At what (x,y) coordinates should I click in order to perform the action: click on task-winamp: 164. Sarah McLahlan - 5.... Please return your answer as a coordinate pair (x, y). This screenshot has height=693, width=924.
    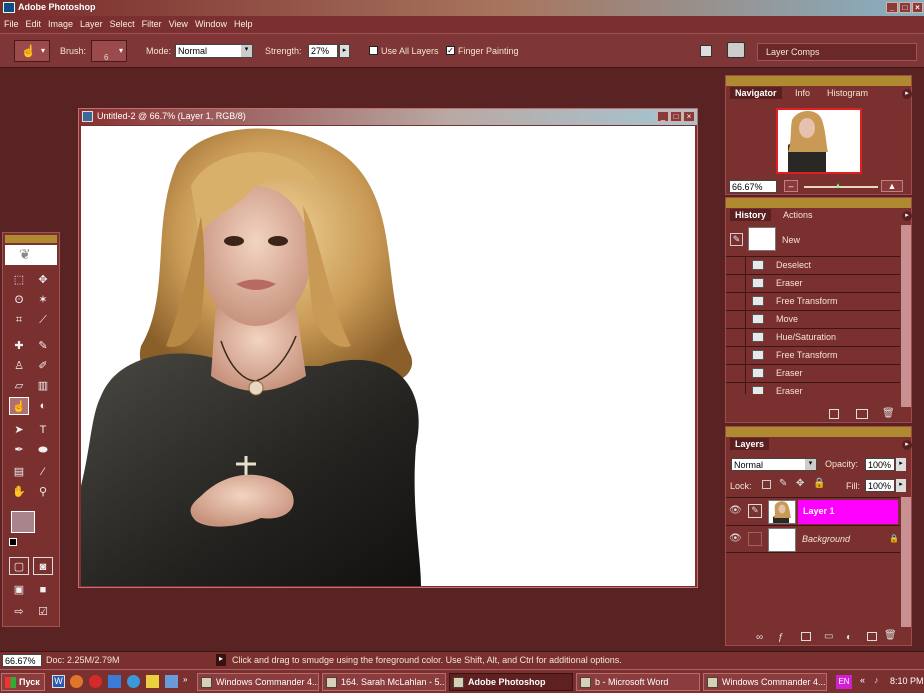
    Looking at the image, I should click on (384, 682).